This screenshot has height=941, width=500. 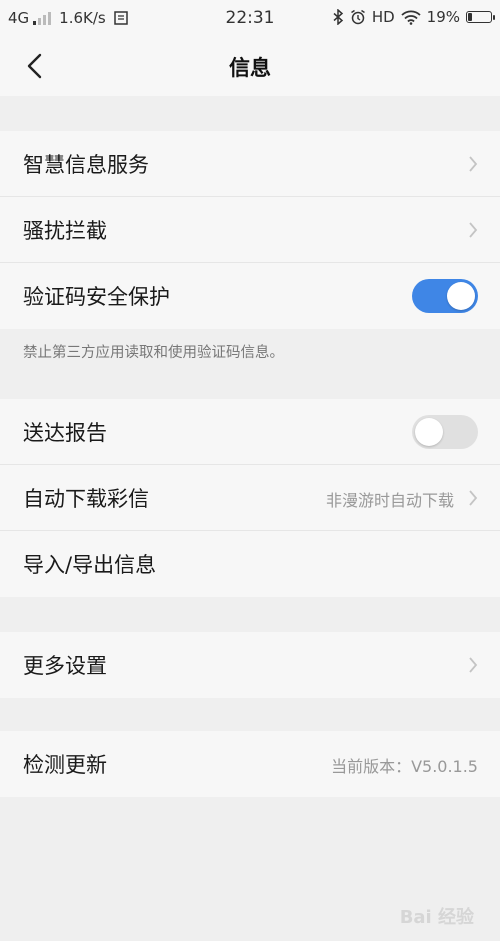 I want to click on row-label: 导入/导出信息, so click(x=90, y=565).